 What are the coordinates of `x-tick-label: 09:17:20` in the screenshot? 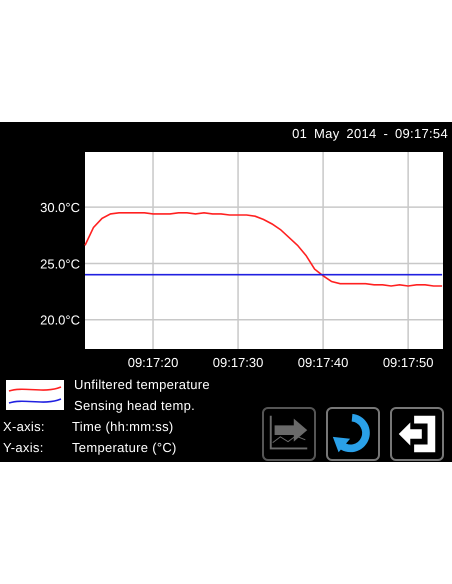 It's located at (153, 362).